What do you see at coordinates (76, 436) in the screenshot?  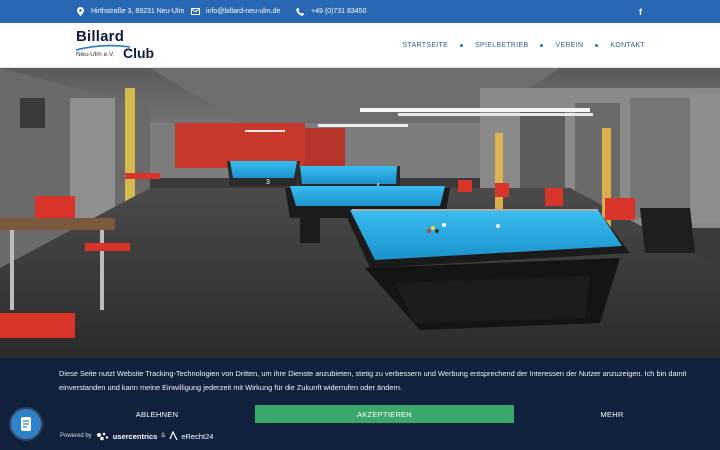 I see `powered-by-label: Powered by` at bounding box center [76, 436].